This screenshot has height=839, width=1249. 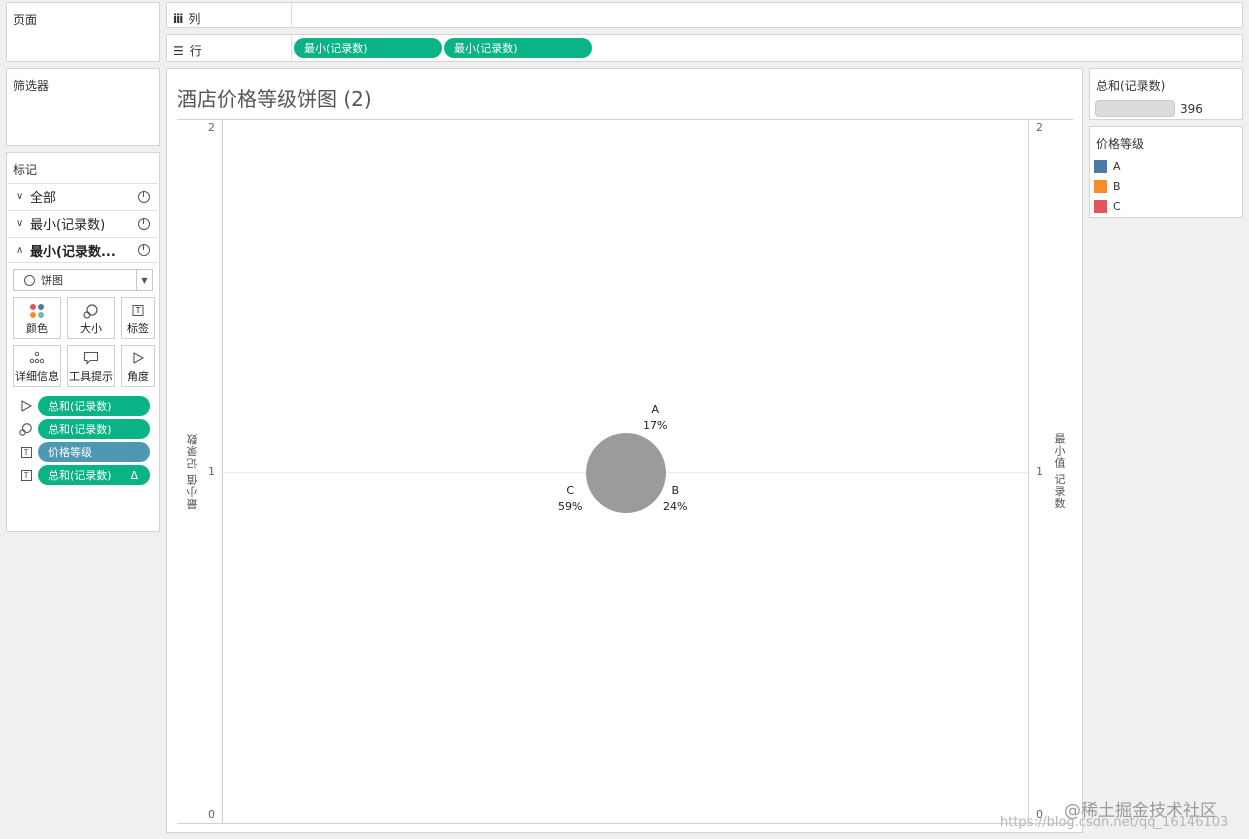 I want to click on filters-title: 筛选器, so click(x=31, y=86).